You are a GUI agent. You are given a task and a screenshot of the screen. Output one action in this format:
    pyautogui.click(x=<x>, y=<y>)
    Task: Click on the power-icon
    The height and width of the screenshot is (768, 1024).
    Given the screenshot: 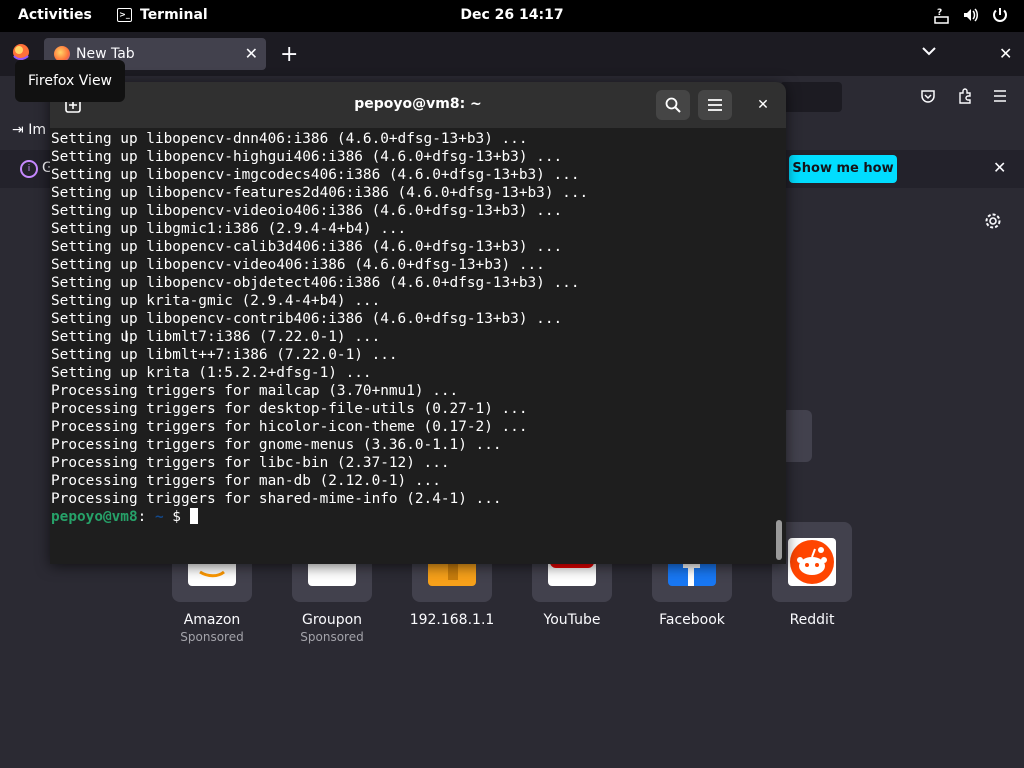 What is the action you would take?
    pyautogui.click(x=999, y=15)
    